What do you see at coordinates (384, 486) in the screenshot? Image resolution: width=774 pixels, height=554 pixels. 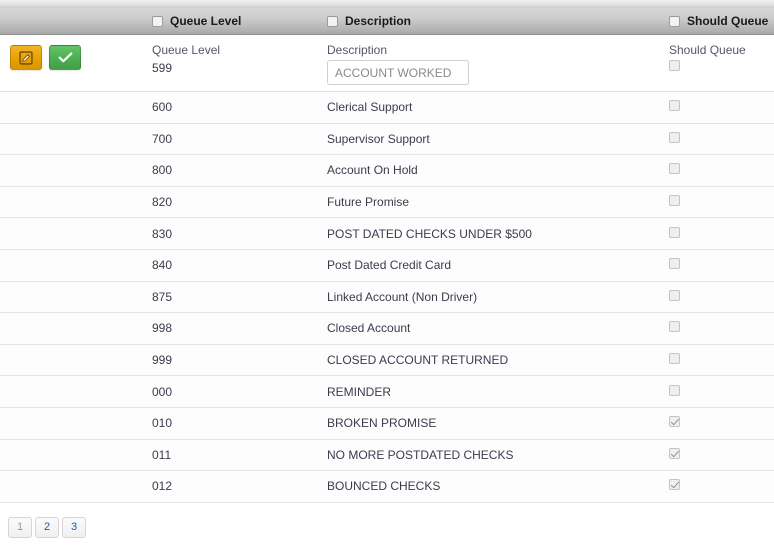 I see `row-cell-description: BOUNCED CHECKS` at bounding box center [384, 486].